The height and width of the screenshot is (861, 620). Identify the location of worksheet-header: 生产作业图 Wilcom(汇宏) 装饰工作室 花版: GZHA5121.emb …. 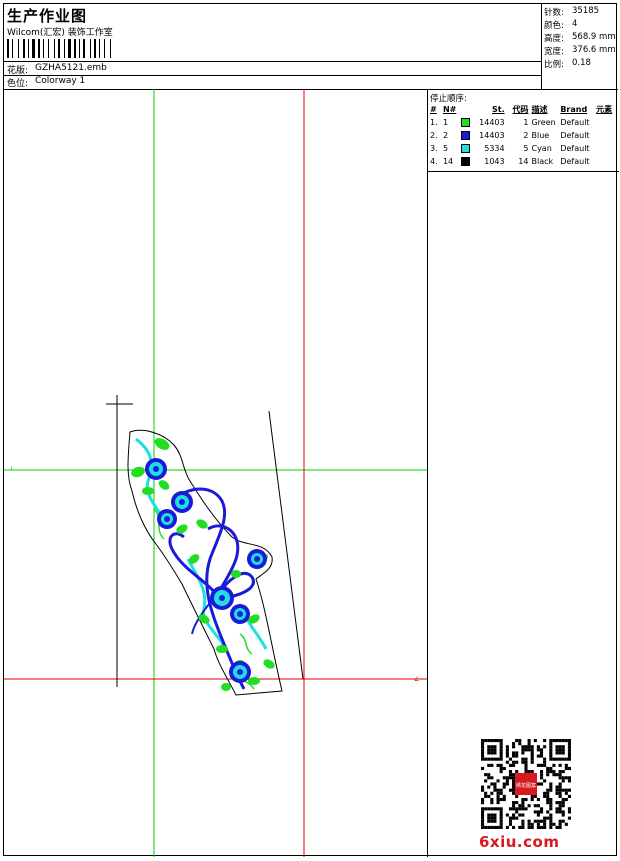
(311, 47).